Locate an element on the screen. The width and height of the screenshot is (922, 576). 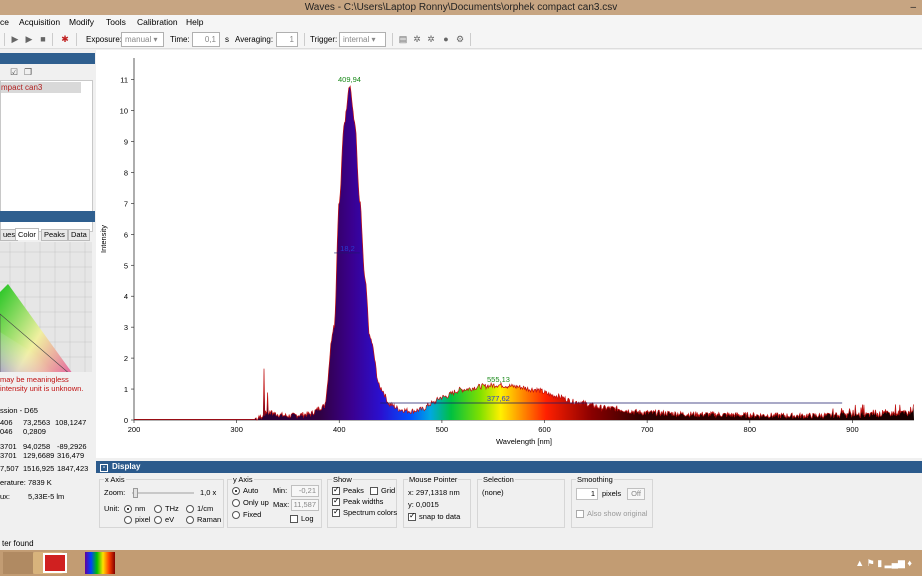
table-cell: 3701 is located at coordinates (8, 455).